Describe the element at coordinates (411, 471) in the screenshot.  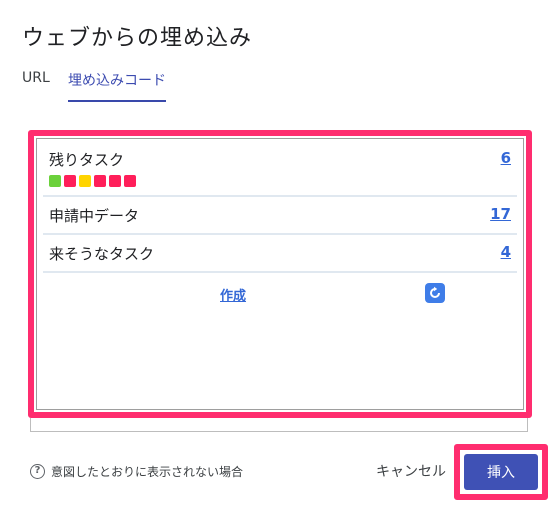
I see `cancel-button: キャンセル` at that location.